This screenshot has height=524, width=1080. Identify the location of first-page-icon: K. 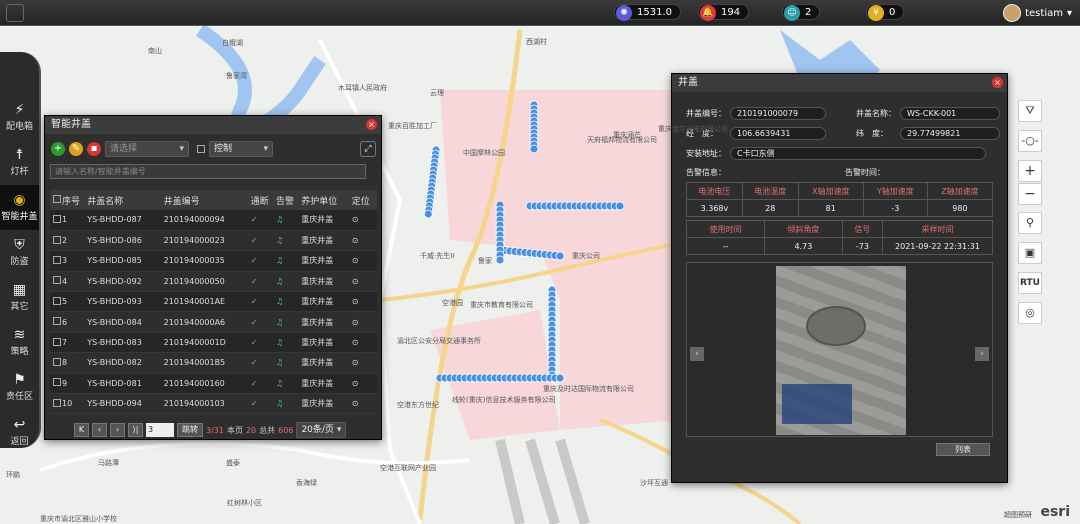
(81, 430).